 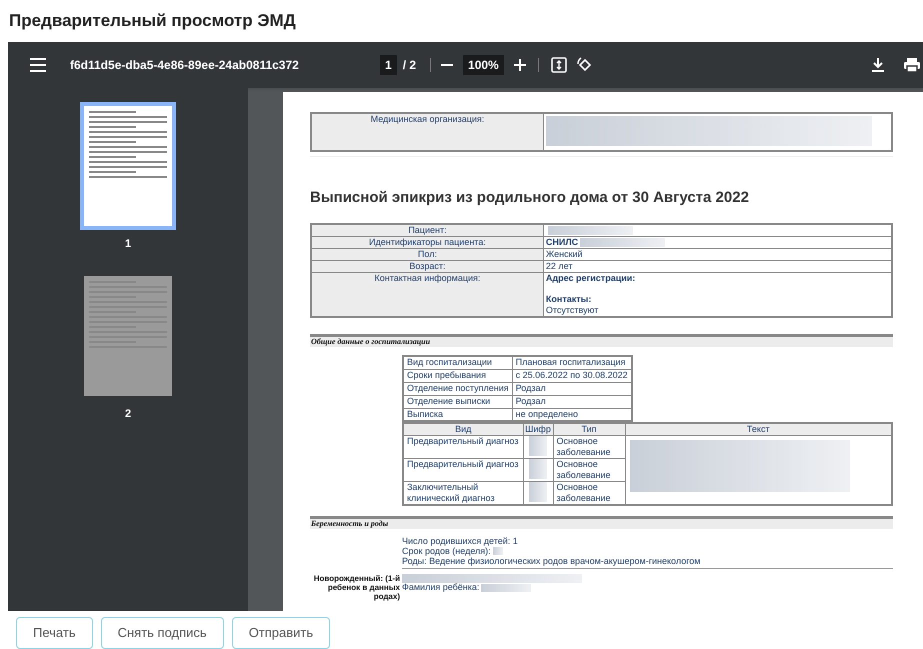 I want to click on table-cell: Контактная информация:, so click(x=427, y=295).